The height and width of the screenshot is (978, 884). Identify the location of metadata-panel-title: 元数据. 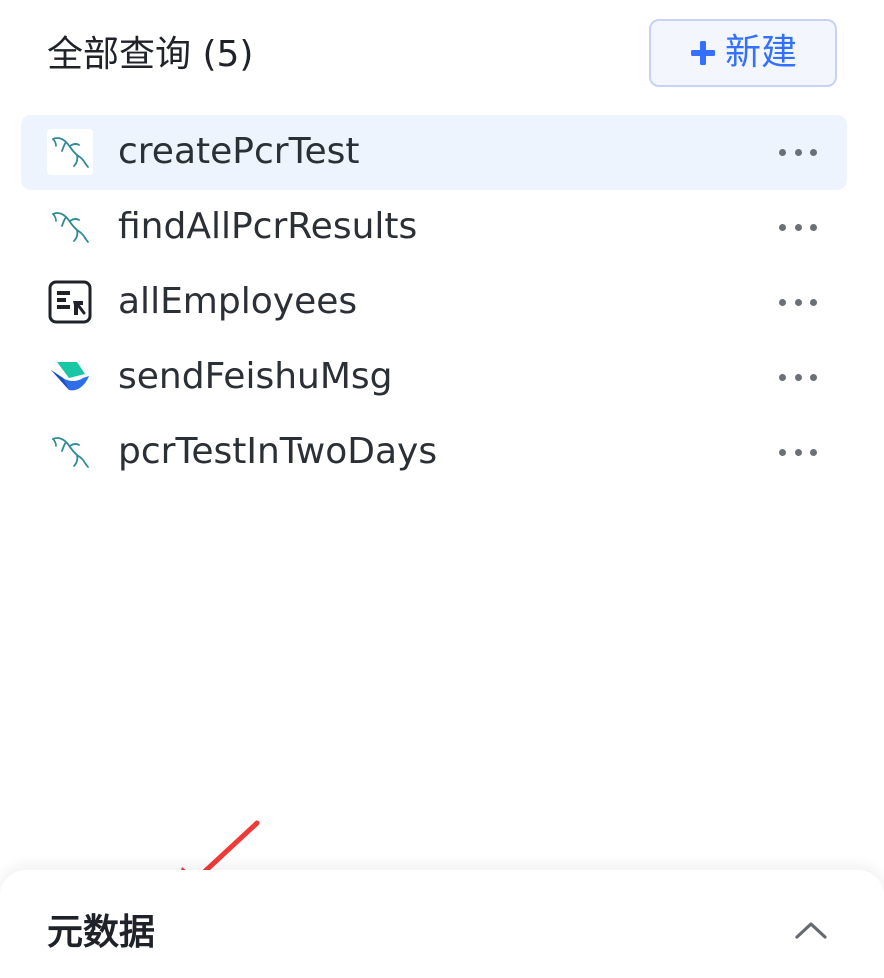
(101, 932).